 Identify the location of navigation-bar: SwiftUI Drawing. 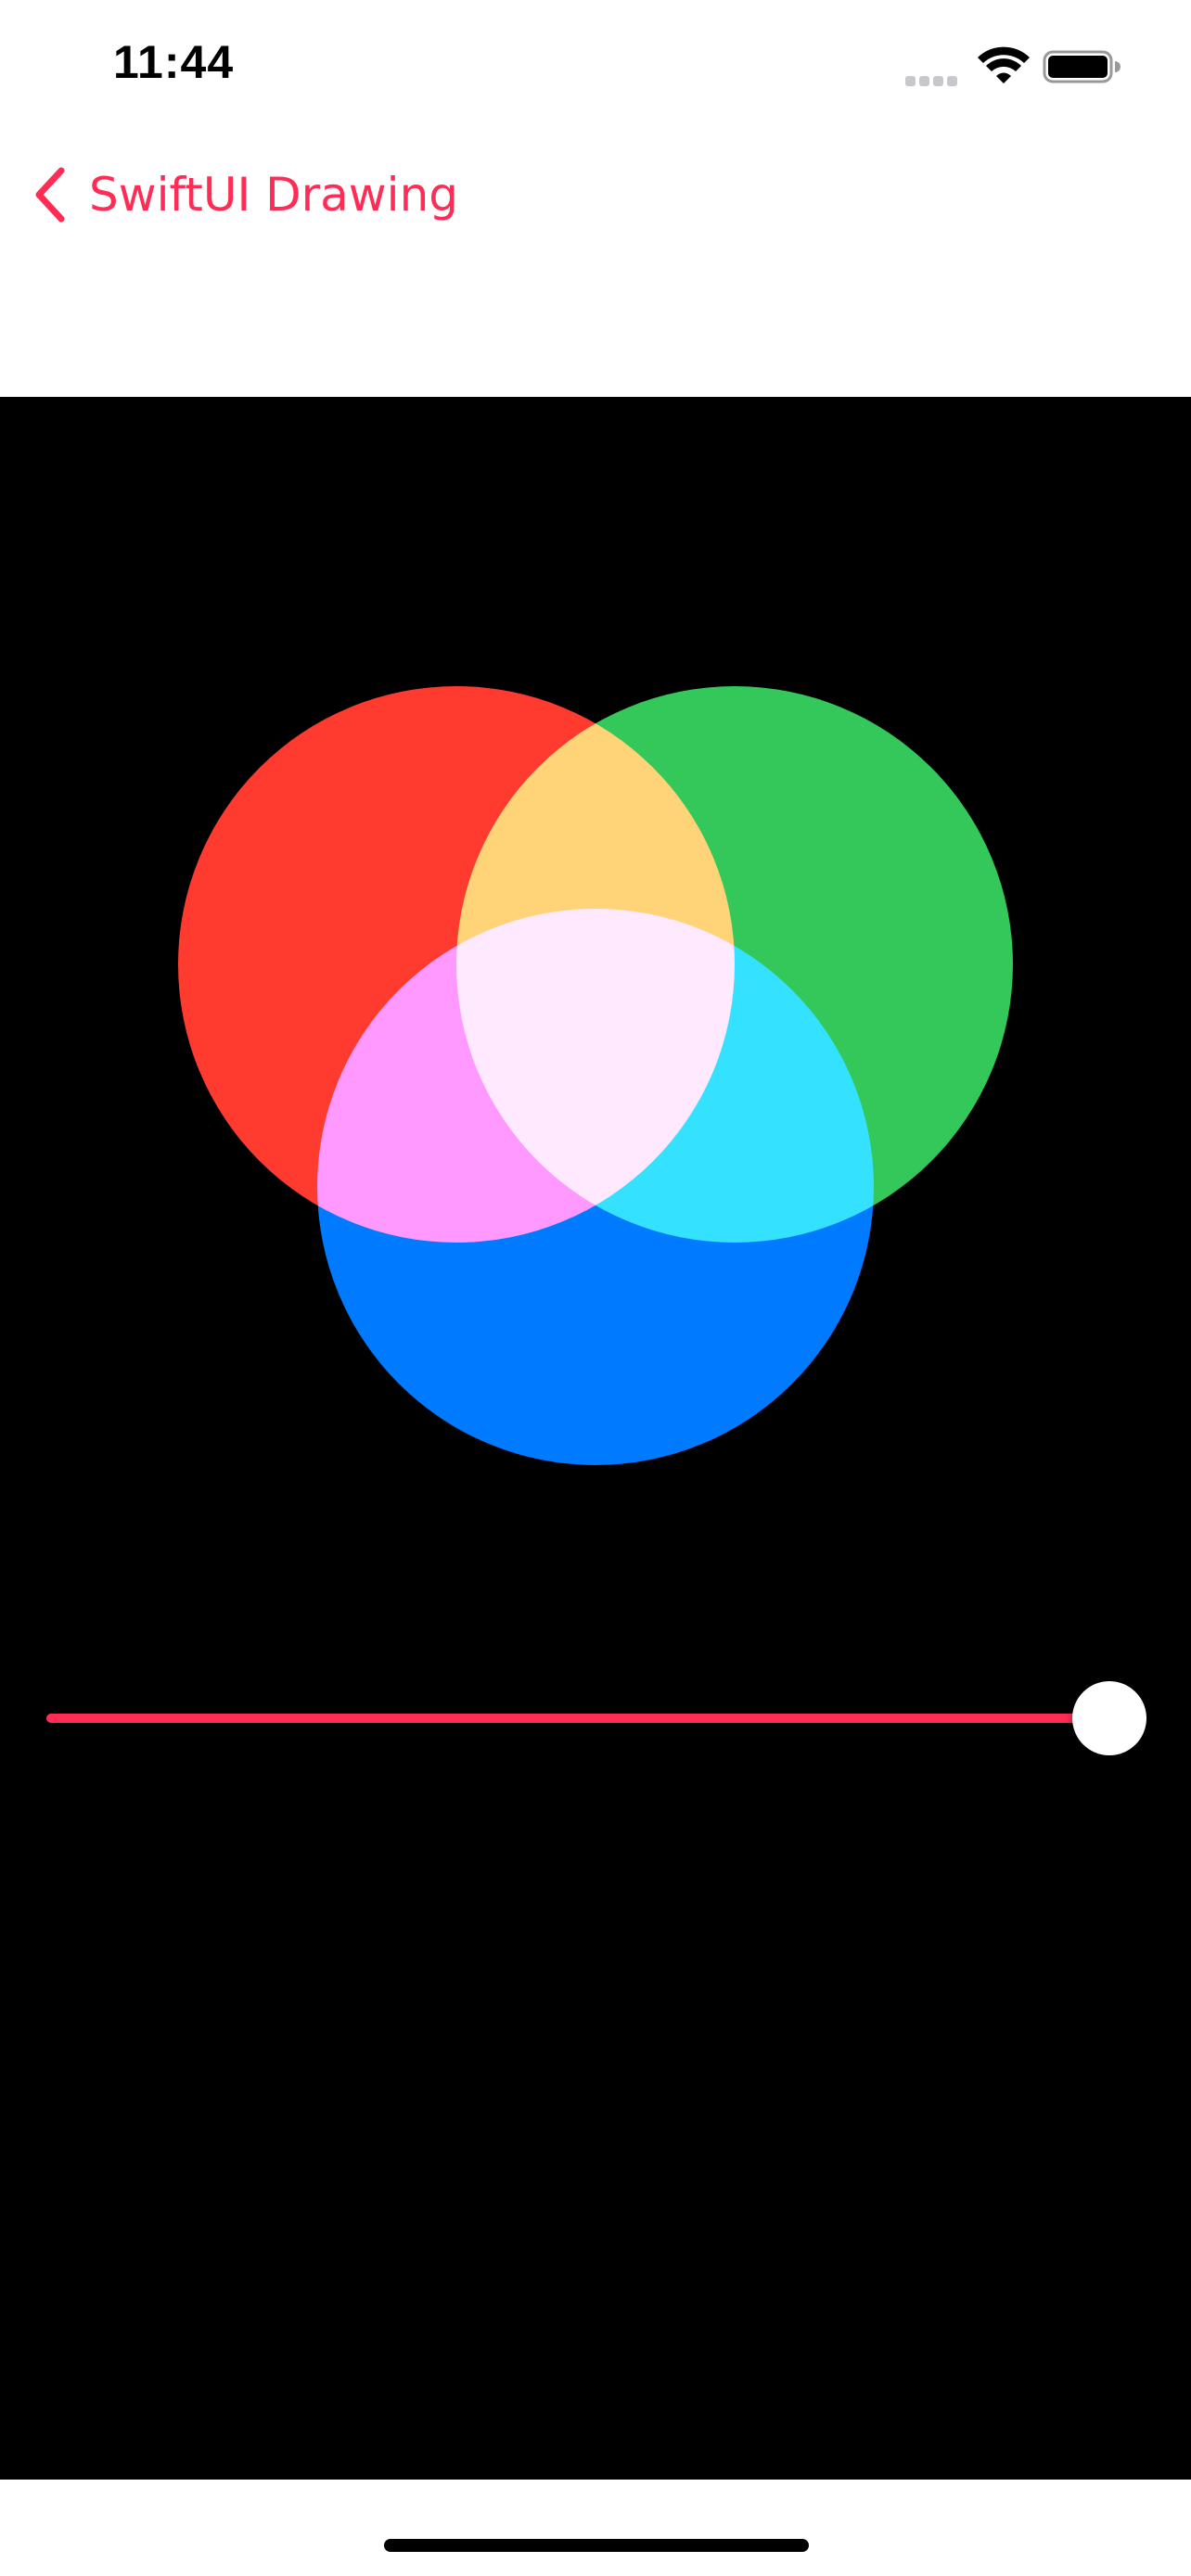
(595, 263).